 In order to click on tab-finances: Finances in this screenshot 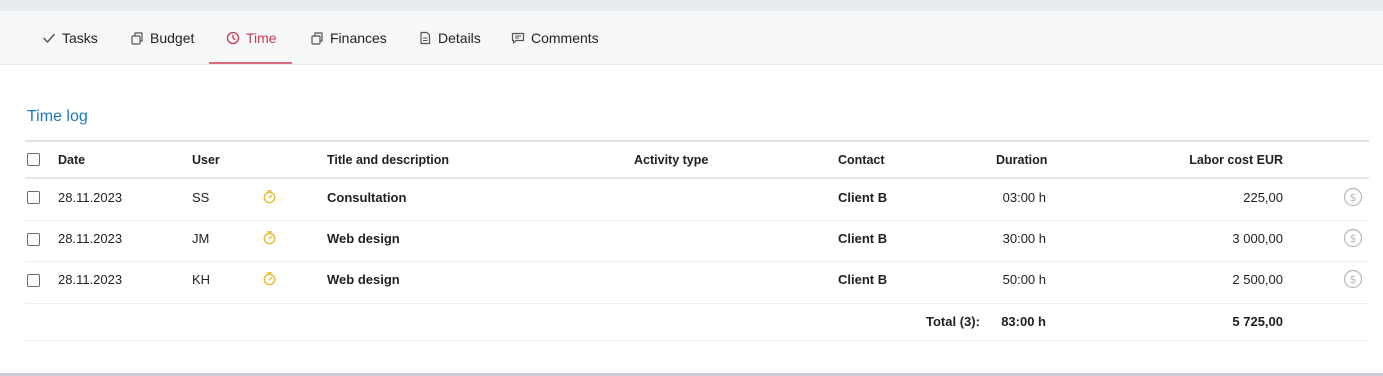, I will do `click(348, 37)`.